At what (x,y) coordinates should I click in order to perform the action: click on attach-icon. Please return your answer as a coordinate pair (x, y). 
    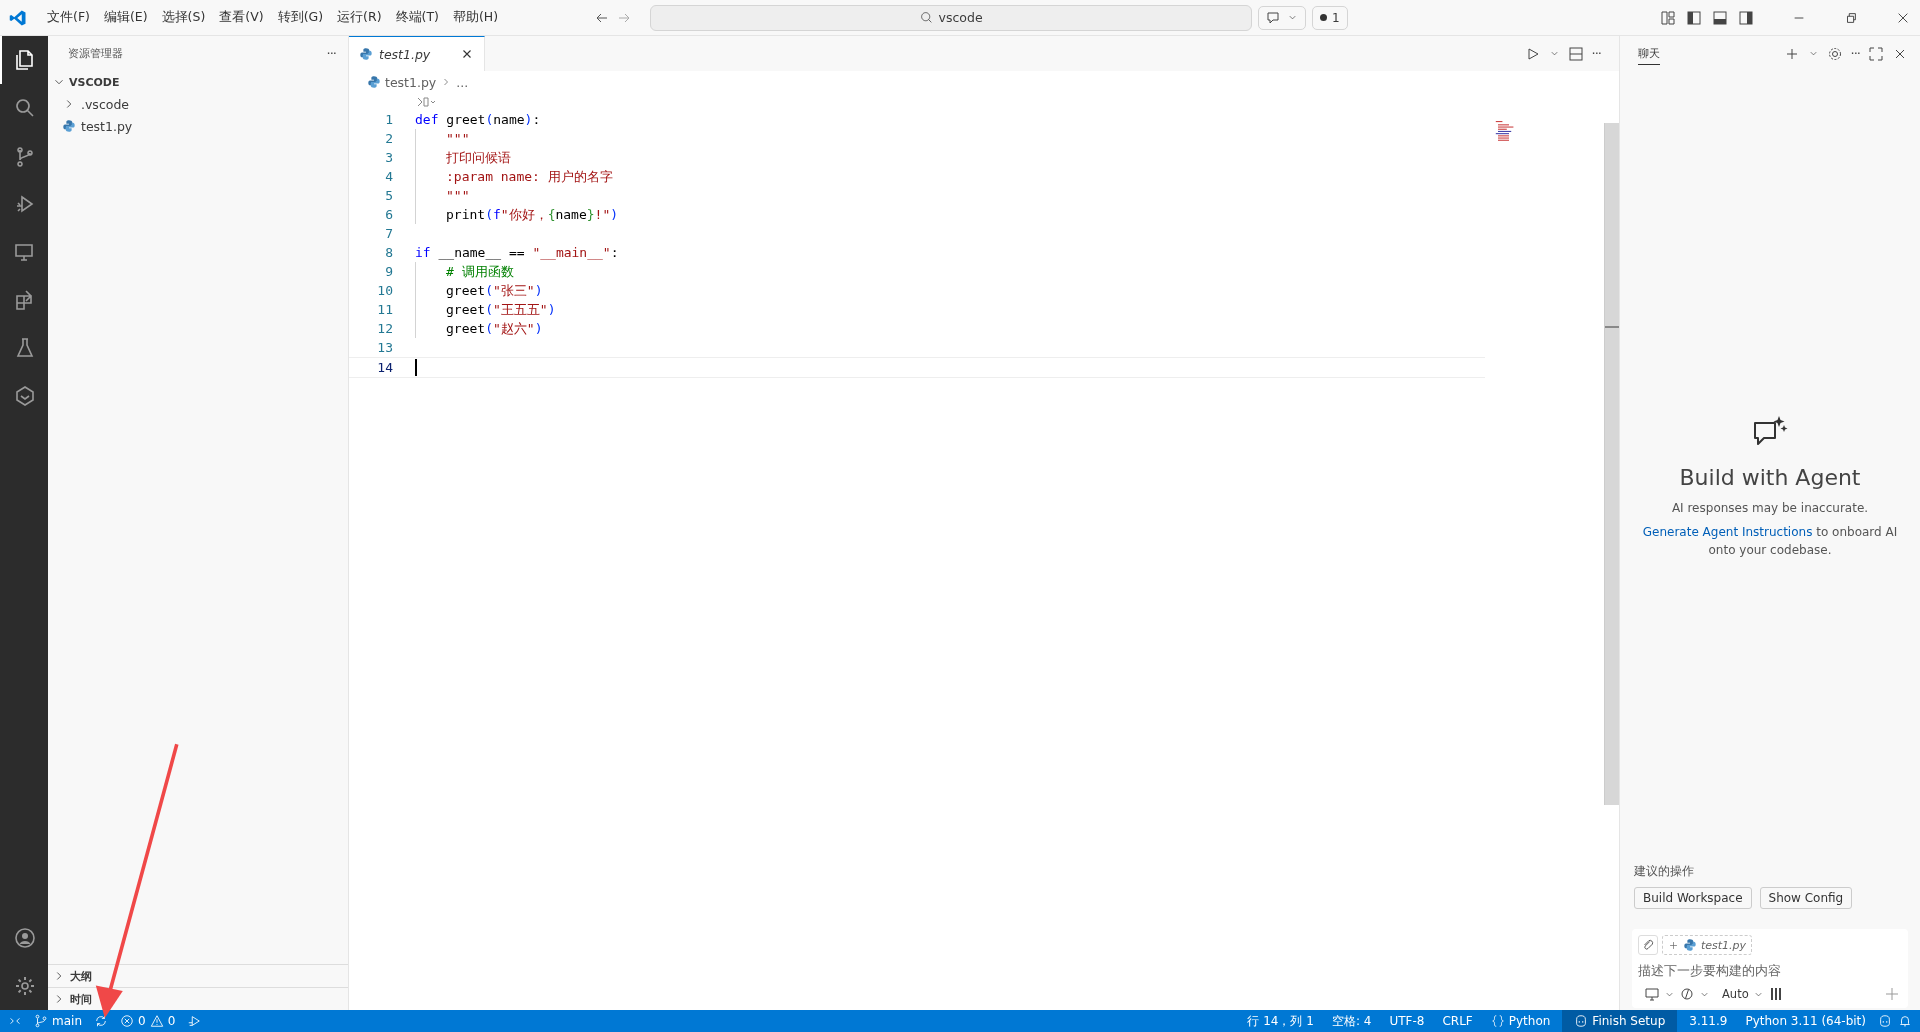
    Looking at the image, I should click on (1648, 945).